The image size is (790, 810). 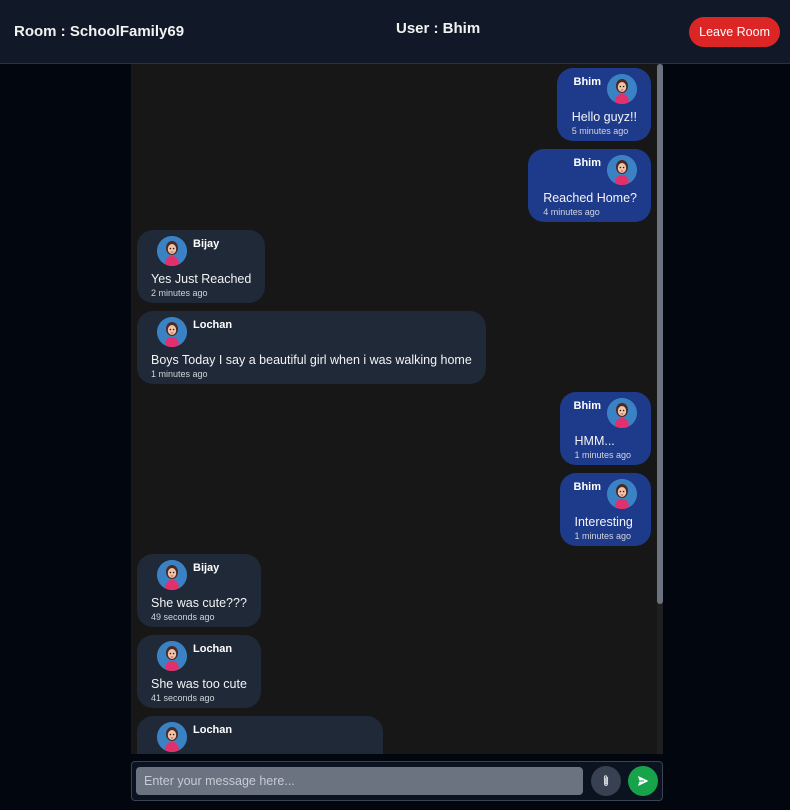 I want to click on message-bubble-other: Bijay She was cute??? 49 seconds ago, so click(x=199, y=590).